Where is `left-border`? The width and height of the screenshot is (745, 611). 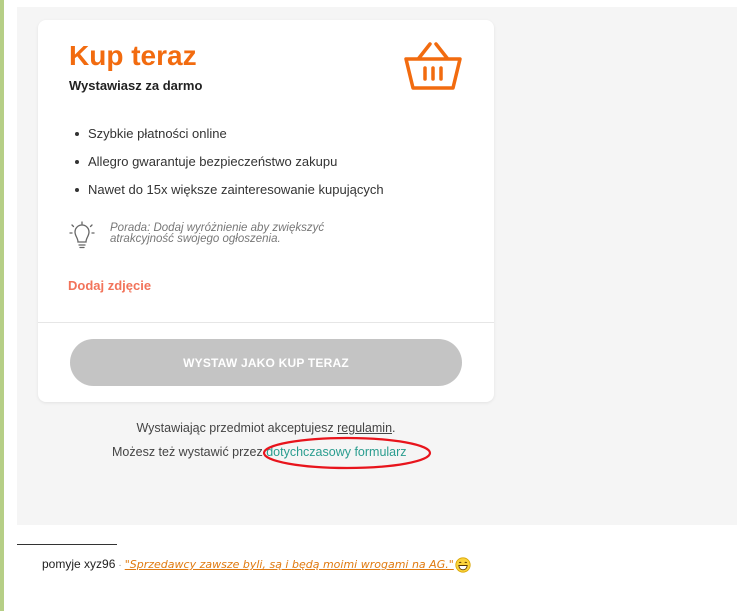 left-border is located at coordinates (2, 305).